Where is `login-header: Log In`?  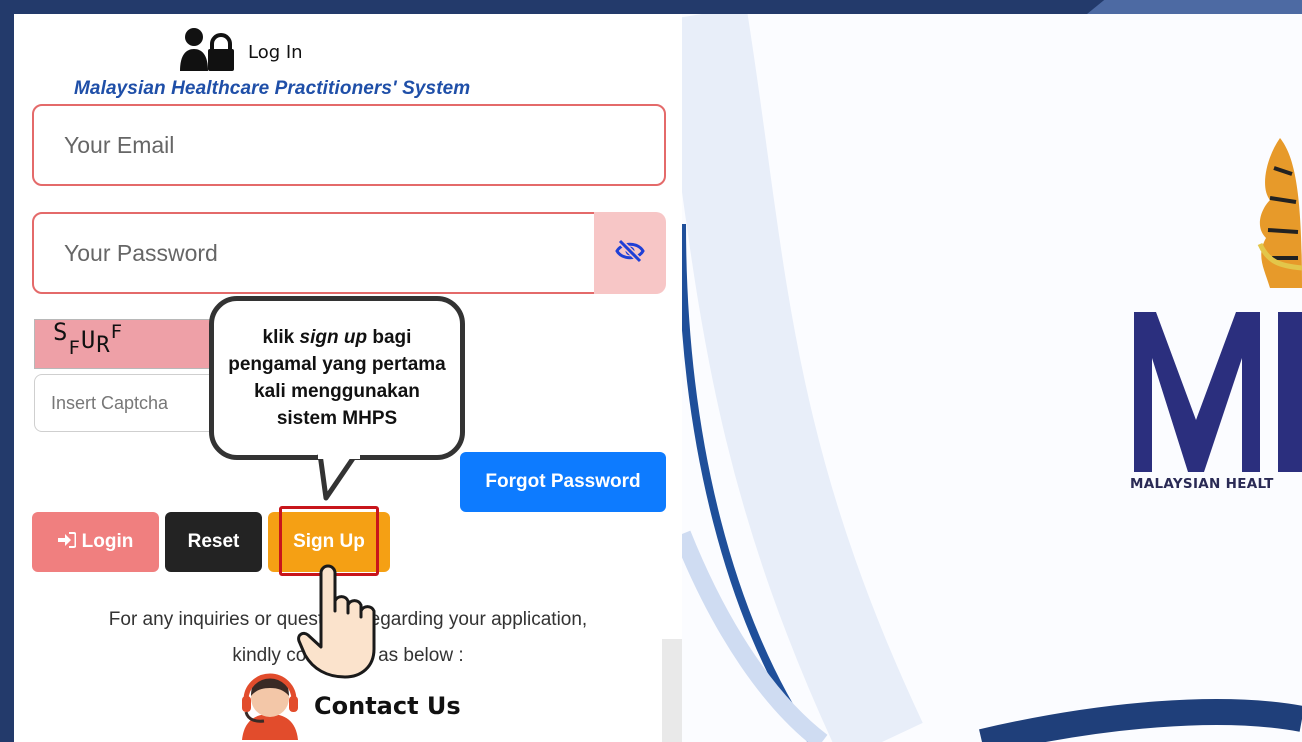
login-header: Log In is located at coordinates (241, 49).